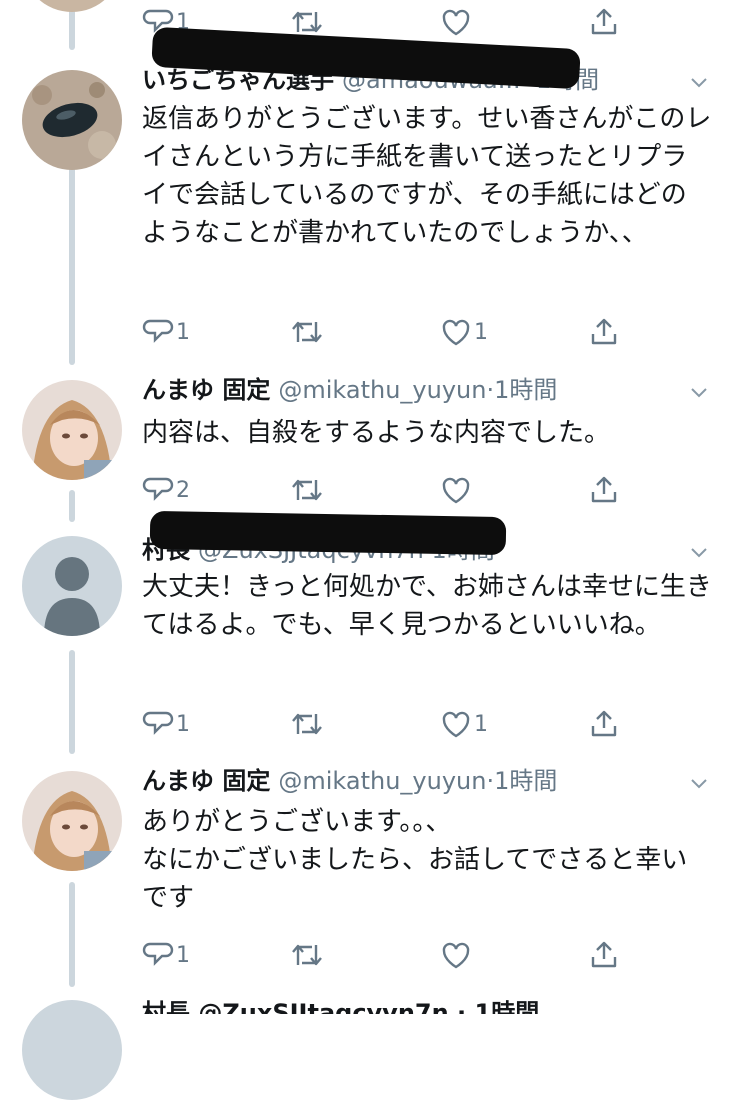  I want to click on avatar-default, so click(72, 586).